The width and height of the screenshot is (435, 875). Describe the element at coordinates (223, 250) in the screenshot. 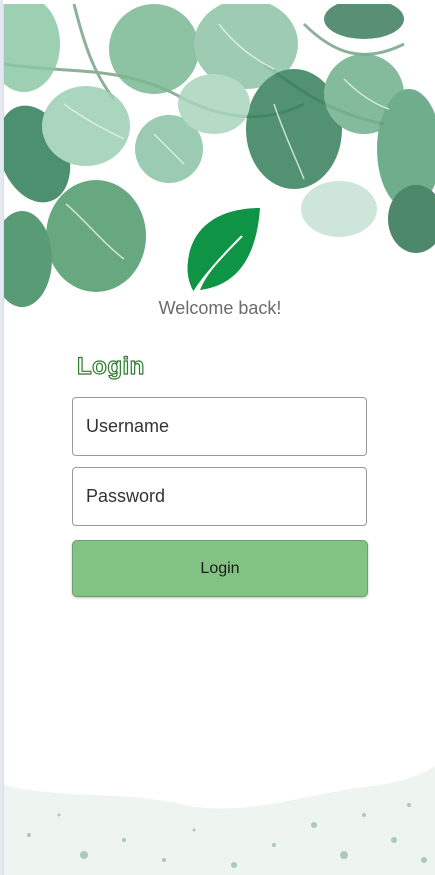

I see `leaf-icon` at that location.